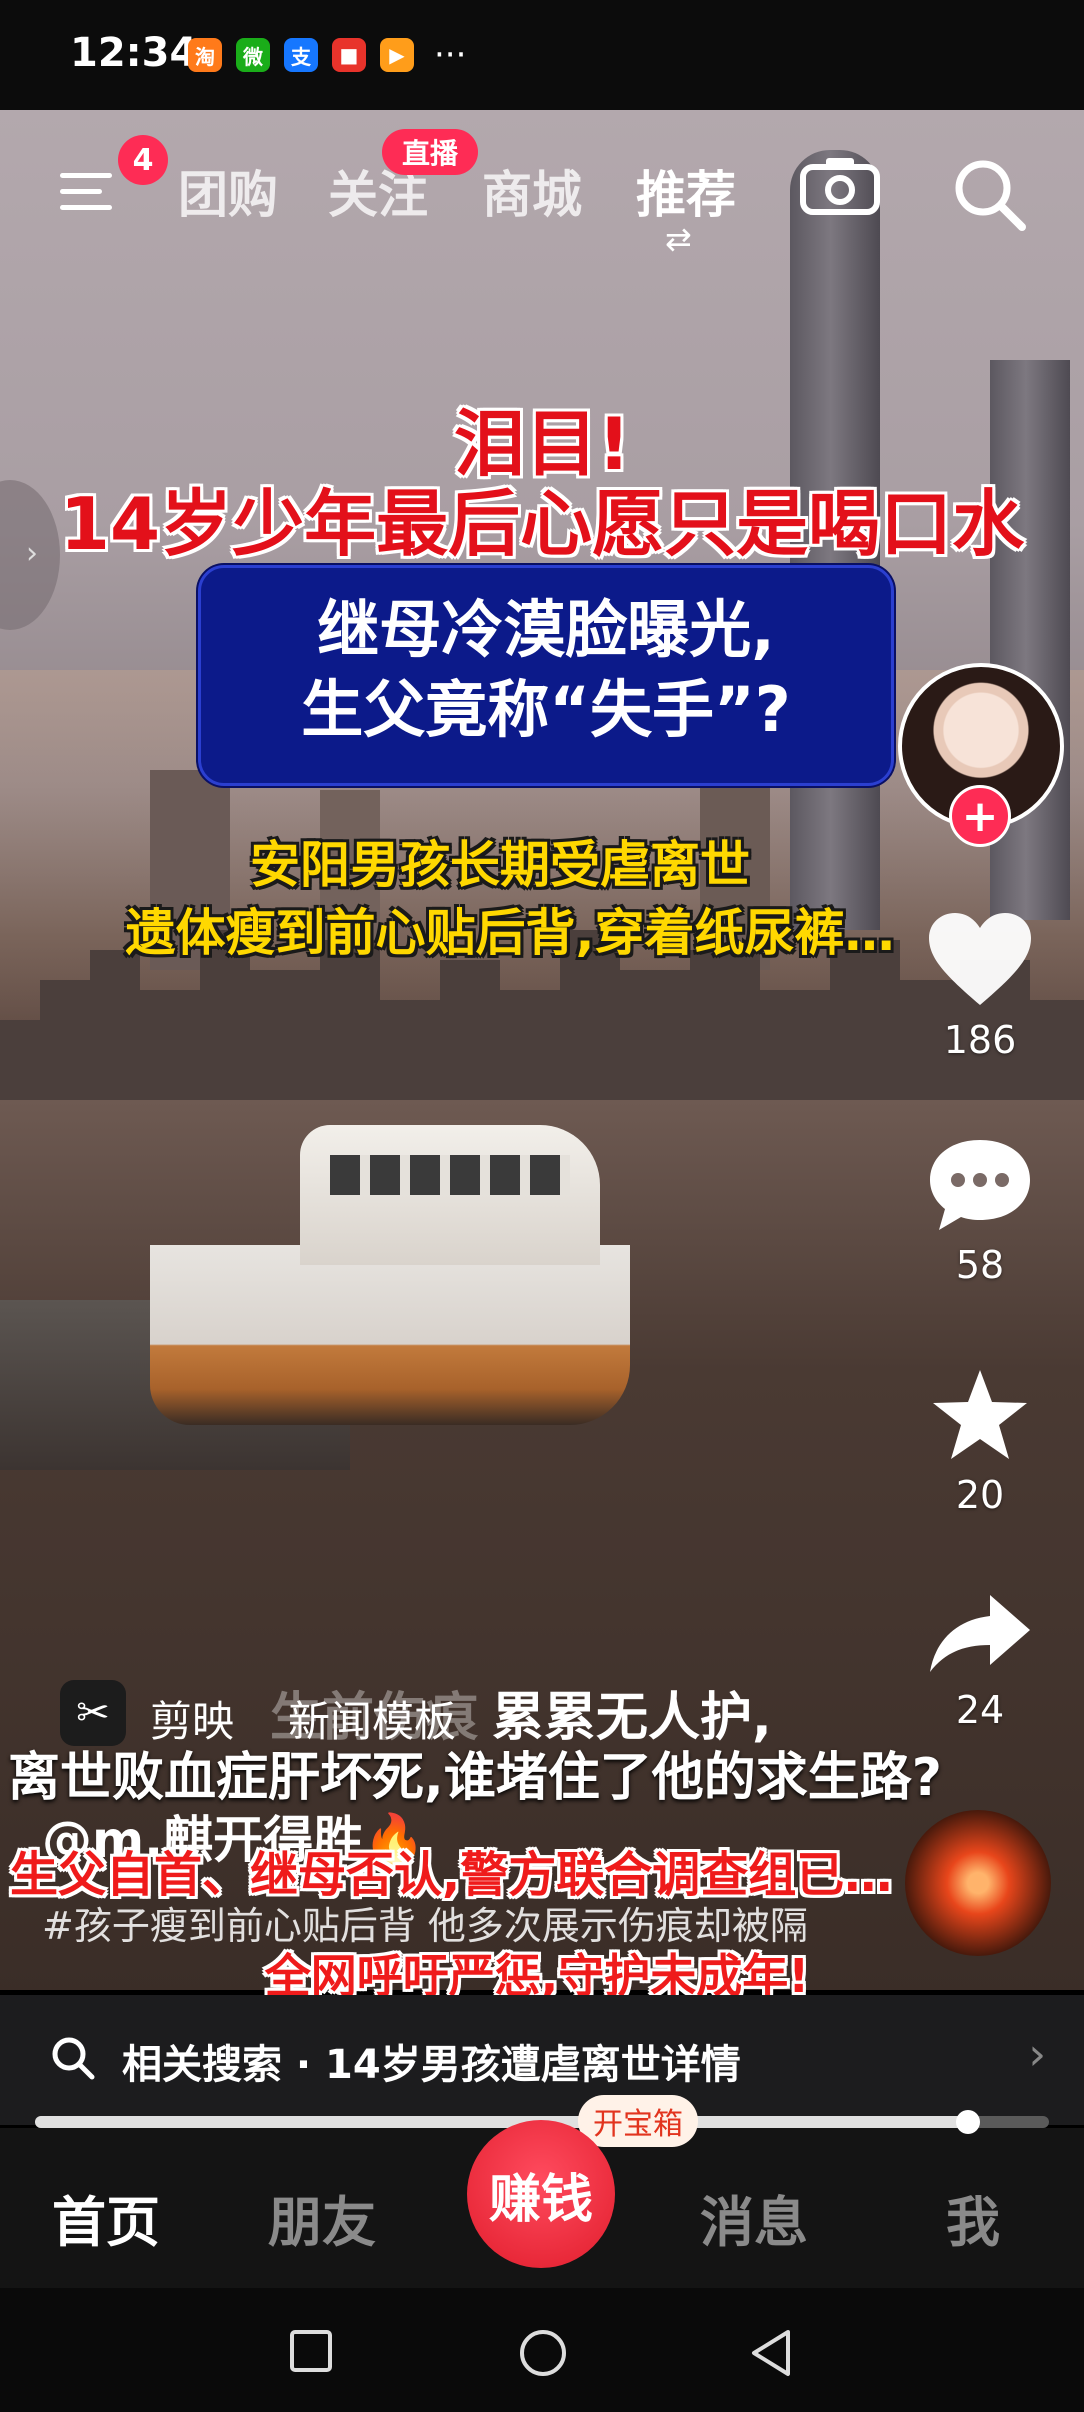 The width and height of the screenshot is (1084, 2412). I want to click on share-icon, so click(980, 1633).